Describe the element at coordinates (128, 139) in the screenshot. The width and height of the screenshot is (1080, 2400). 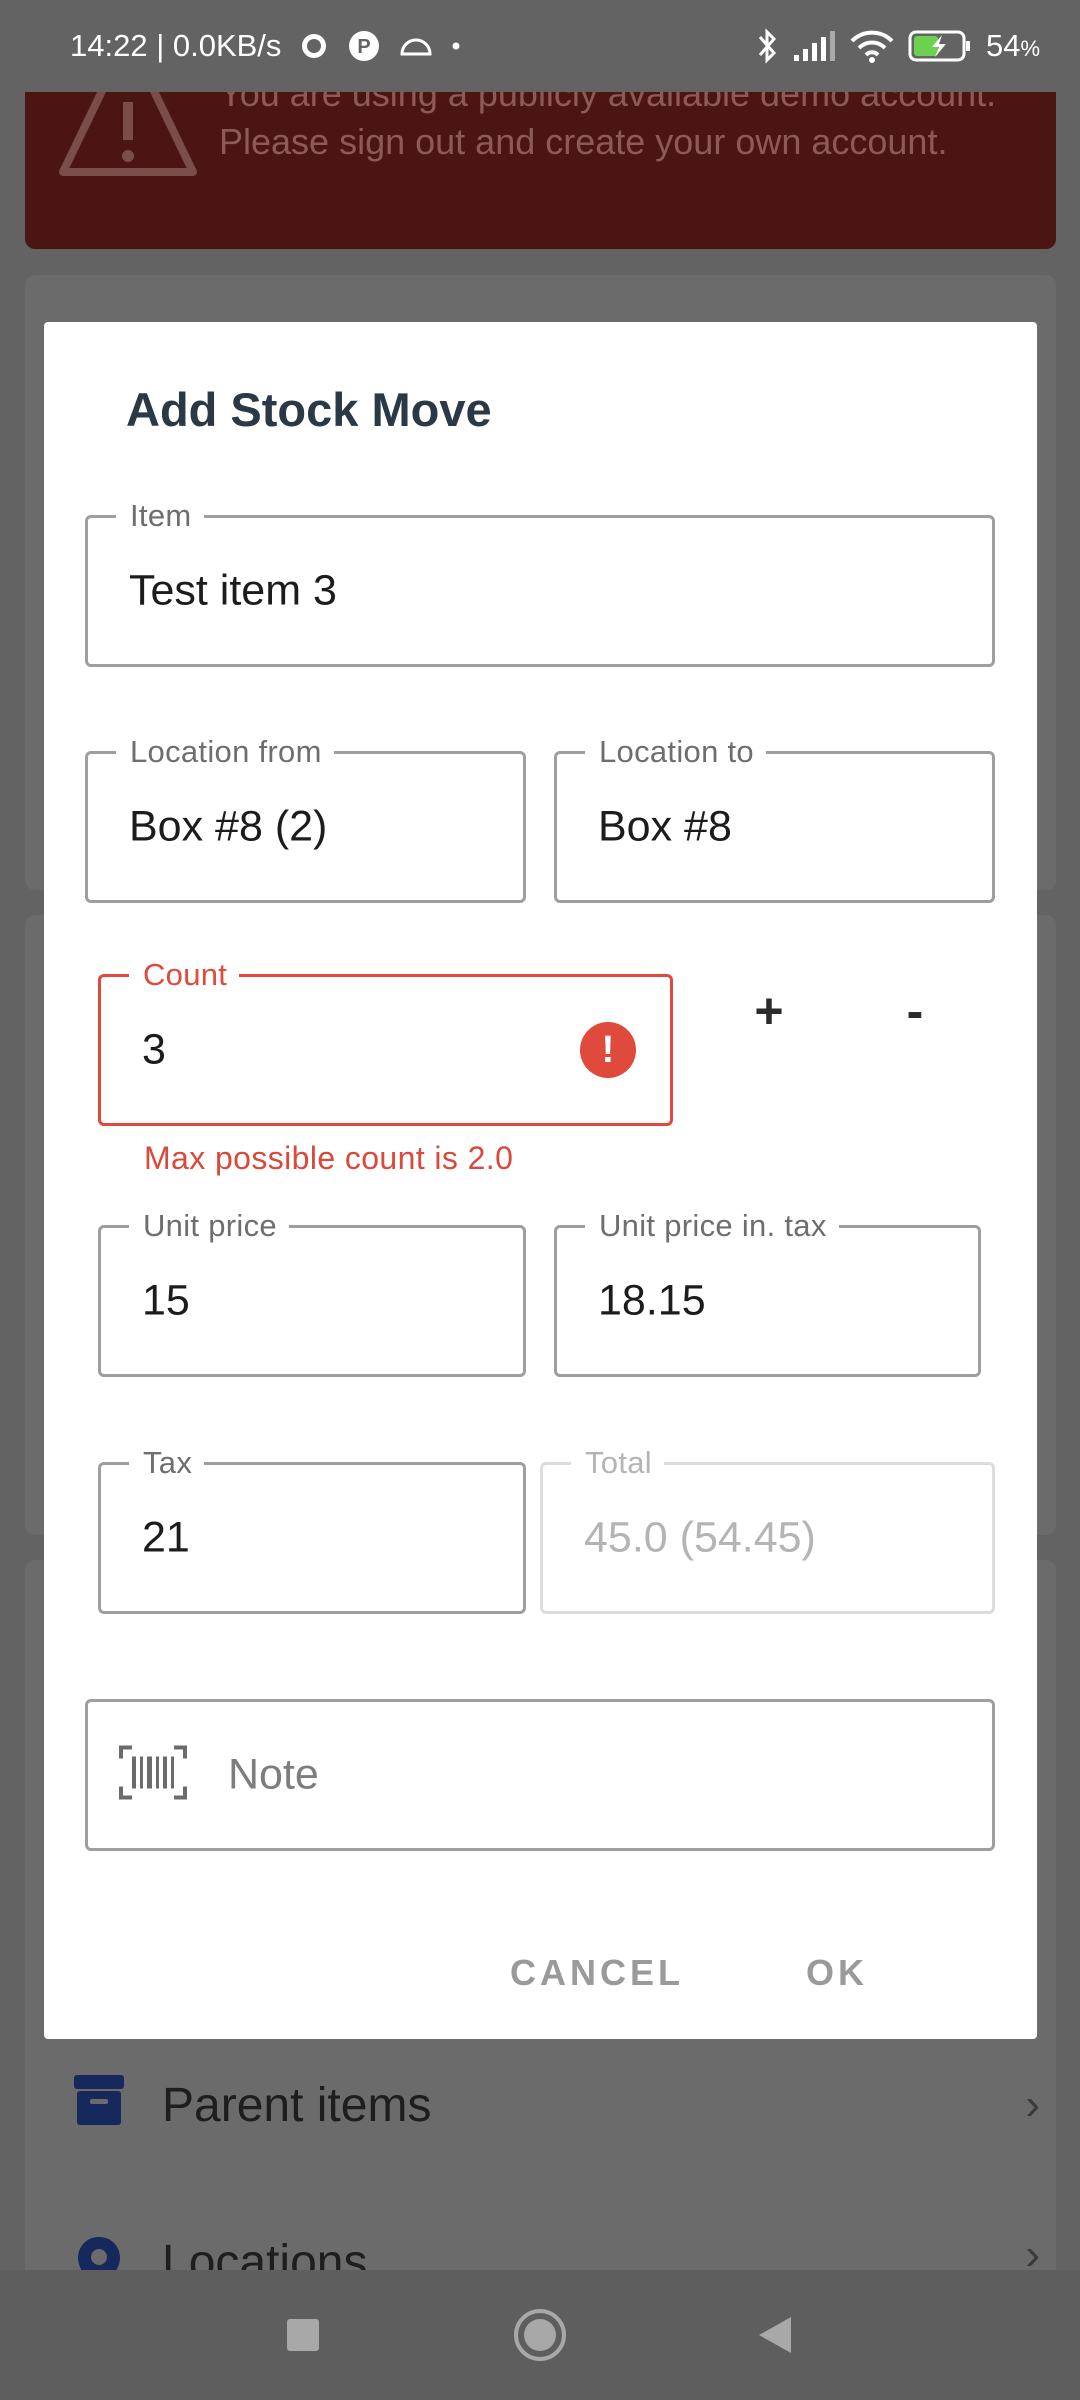
I see `warning-icon` at that location.